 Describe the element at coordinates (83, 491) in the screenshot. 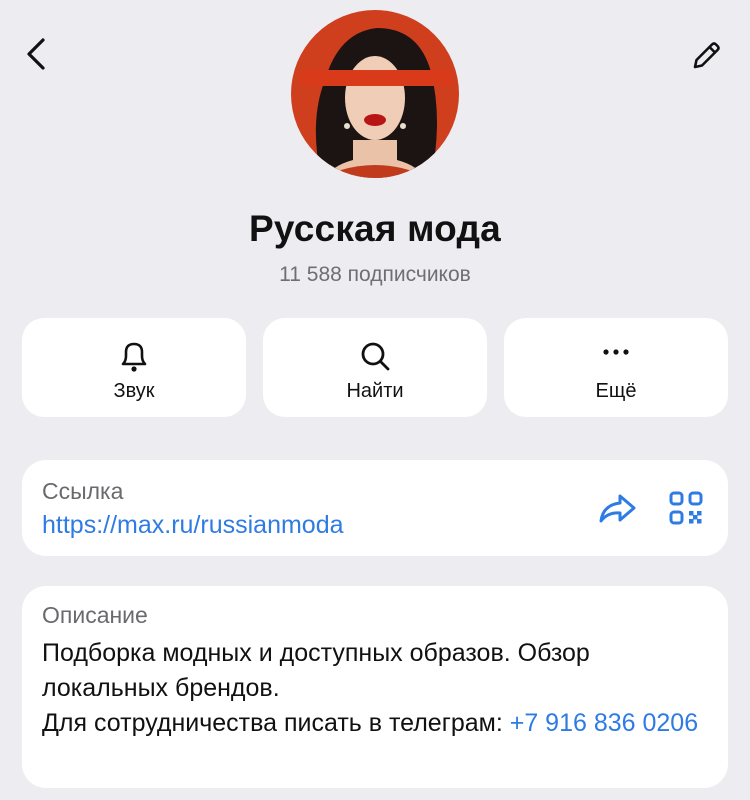

I see `link-label: Ссылка` at that location.